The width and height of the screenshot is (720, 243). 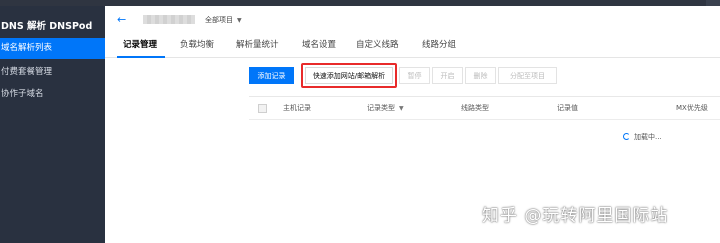 What do you see at coordinates (447, 75) in the screenshot?
I see `enable-button: 开启` at bounding box center [447, 75].